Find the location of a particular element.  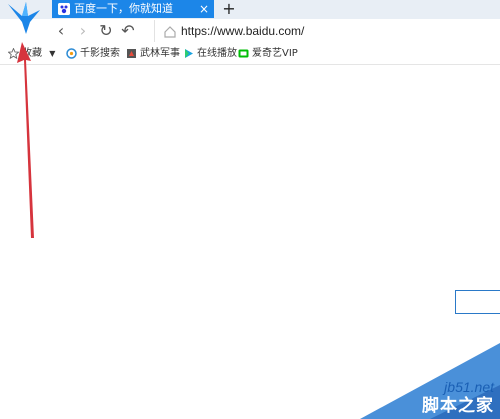

bookmark-item: 在线播放 is located at coordinates (210, 54).